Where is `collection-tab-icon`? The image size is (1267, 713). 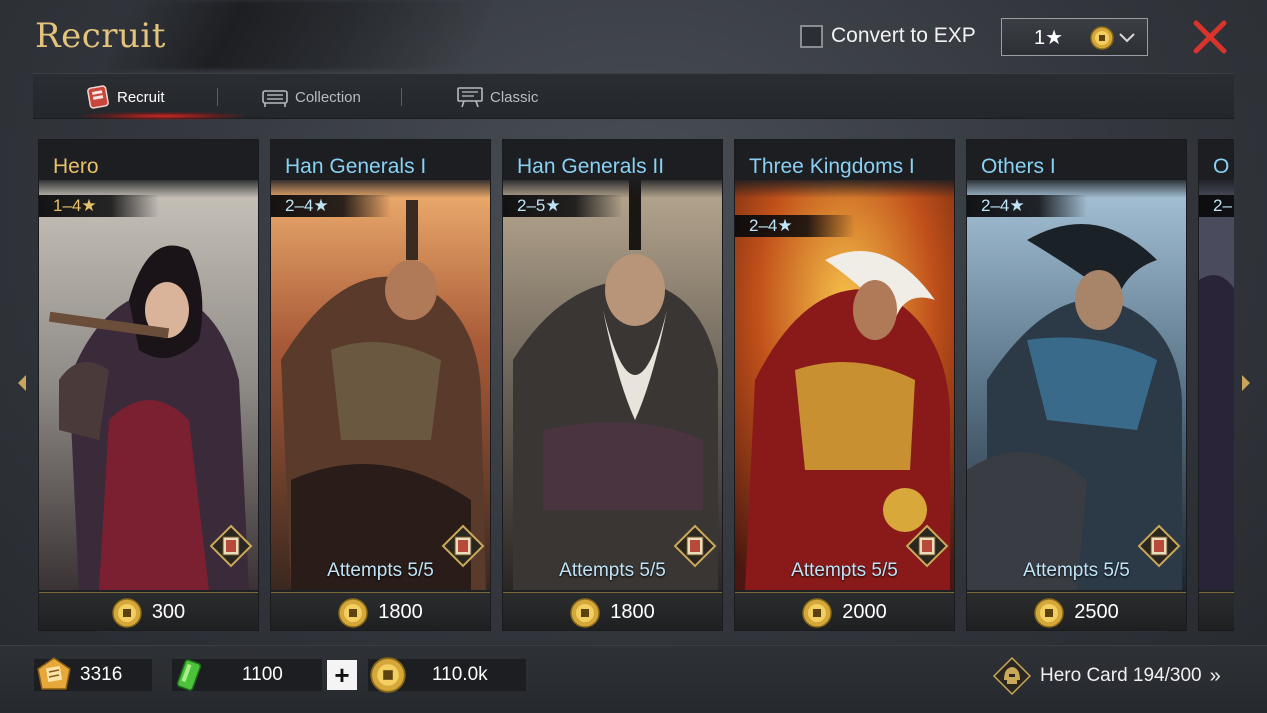
collection-tab-icon is located at coordinates (275, 98).